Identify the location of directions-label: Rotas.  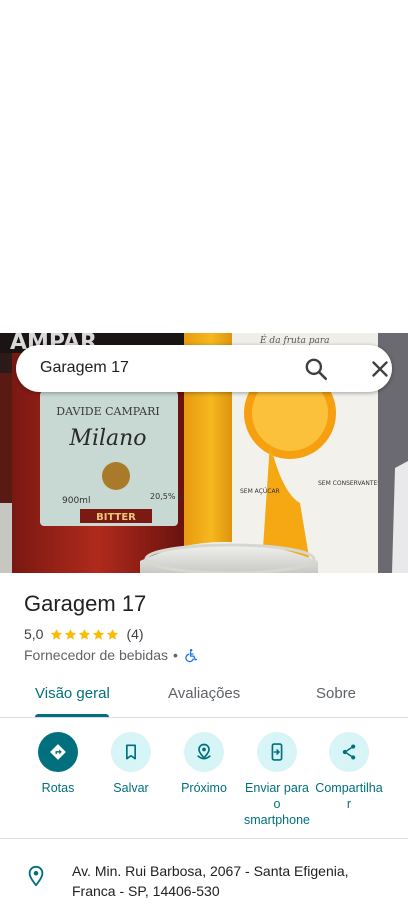
(58, 788).